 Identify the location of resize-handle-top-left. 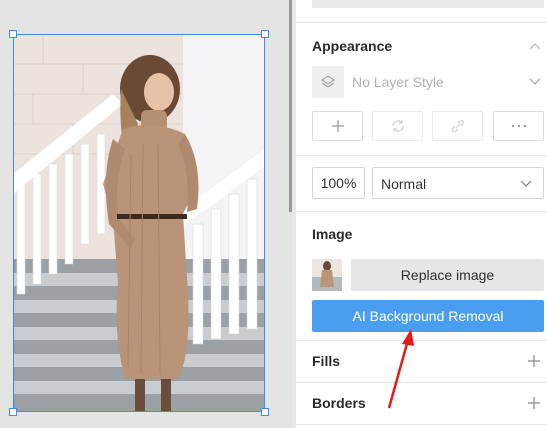
(13, 34).